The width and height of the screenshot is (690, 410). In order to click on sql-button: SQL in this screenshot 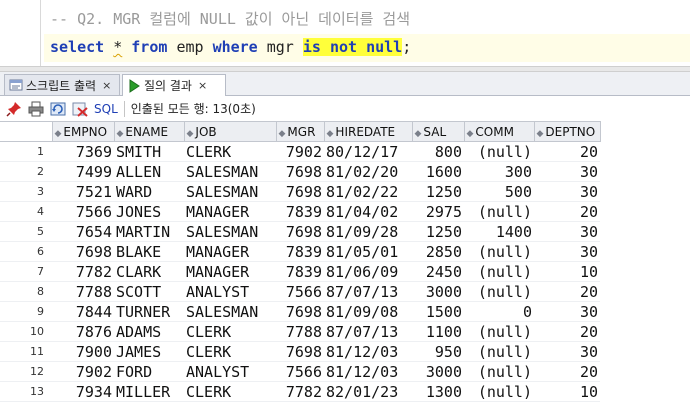, I will do `click(106, 109)`.